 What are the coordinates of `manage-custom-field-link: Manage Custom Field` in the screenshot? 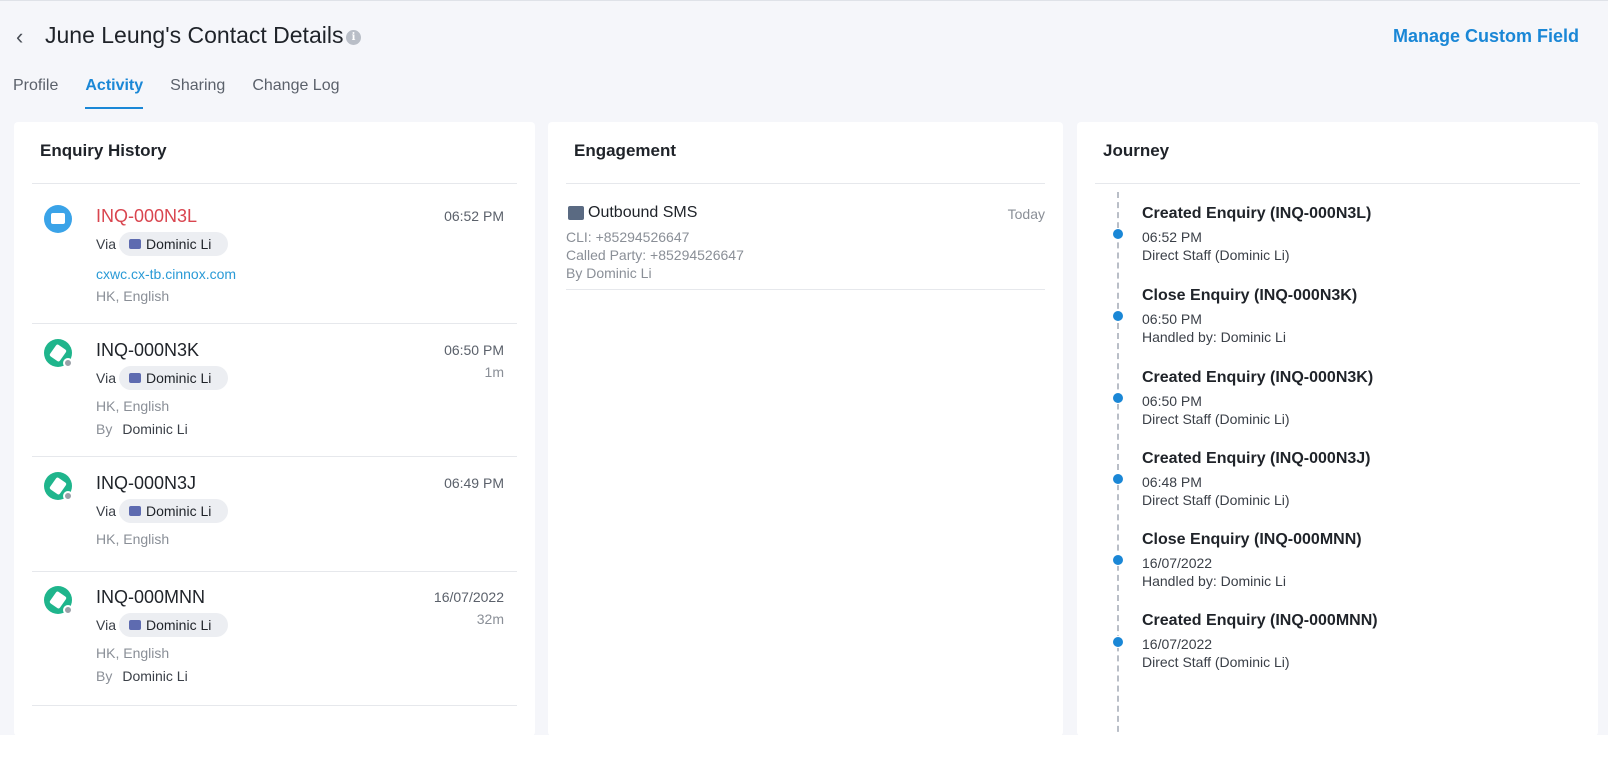 It's located at (1486, 36).